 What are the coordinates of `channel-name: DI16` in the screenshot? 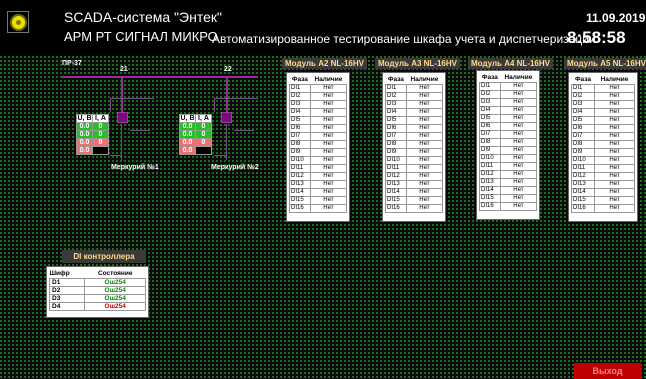 It's located at (300, 208).